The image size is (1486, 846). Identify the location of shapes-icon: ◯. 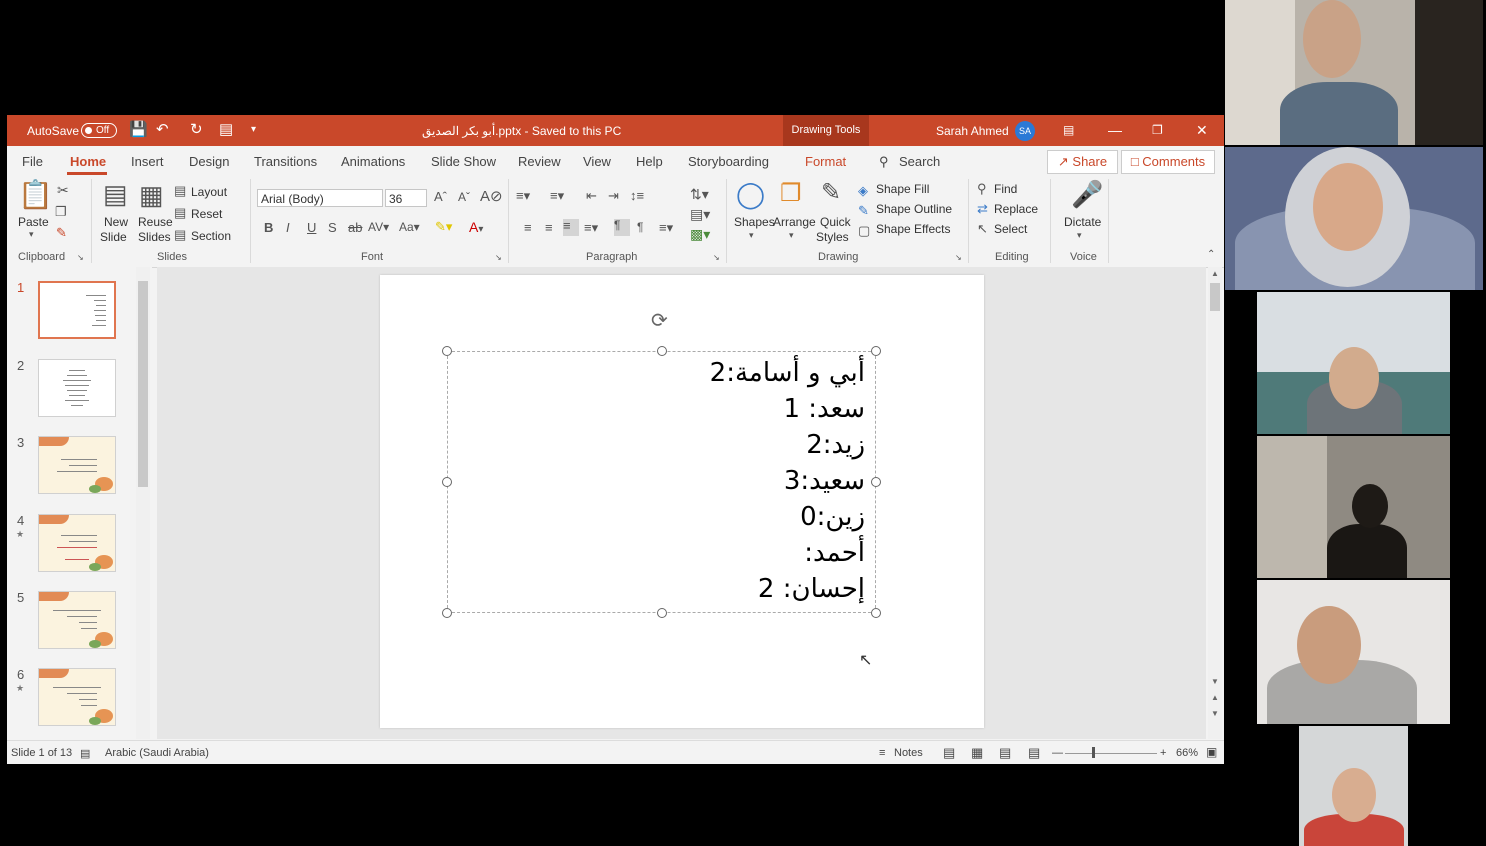
(750, 194).